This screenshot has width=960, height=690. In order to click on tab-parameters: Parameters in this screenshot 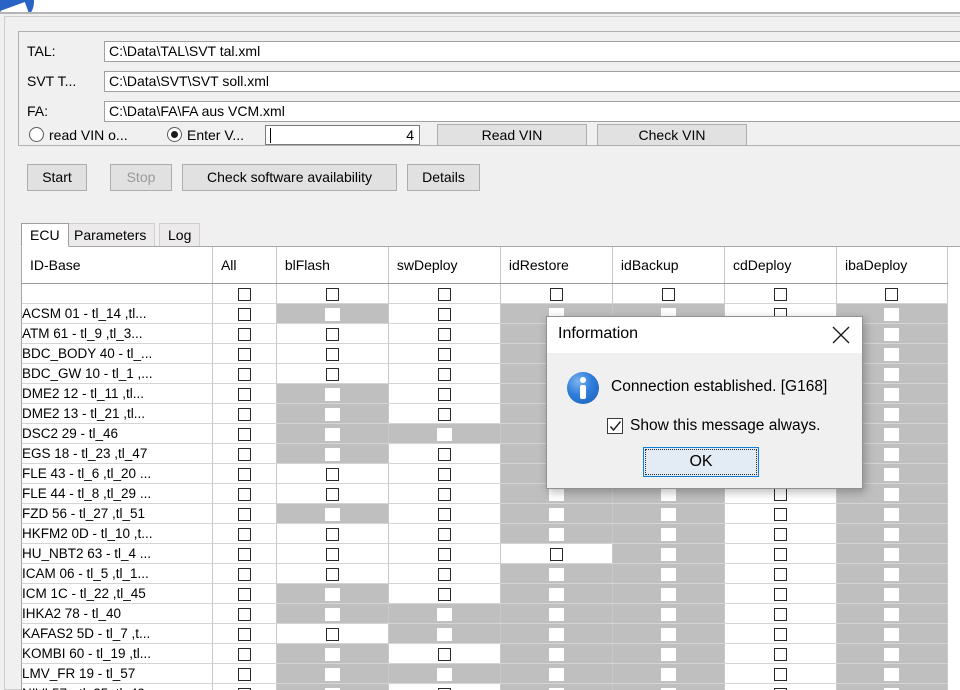, I will do `click(110, 235)`.